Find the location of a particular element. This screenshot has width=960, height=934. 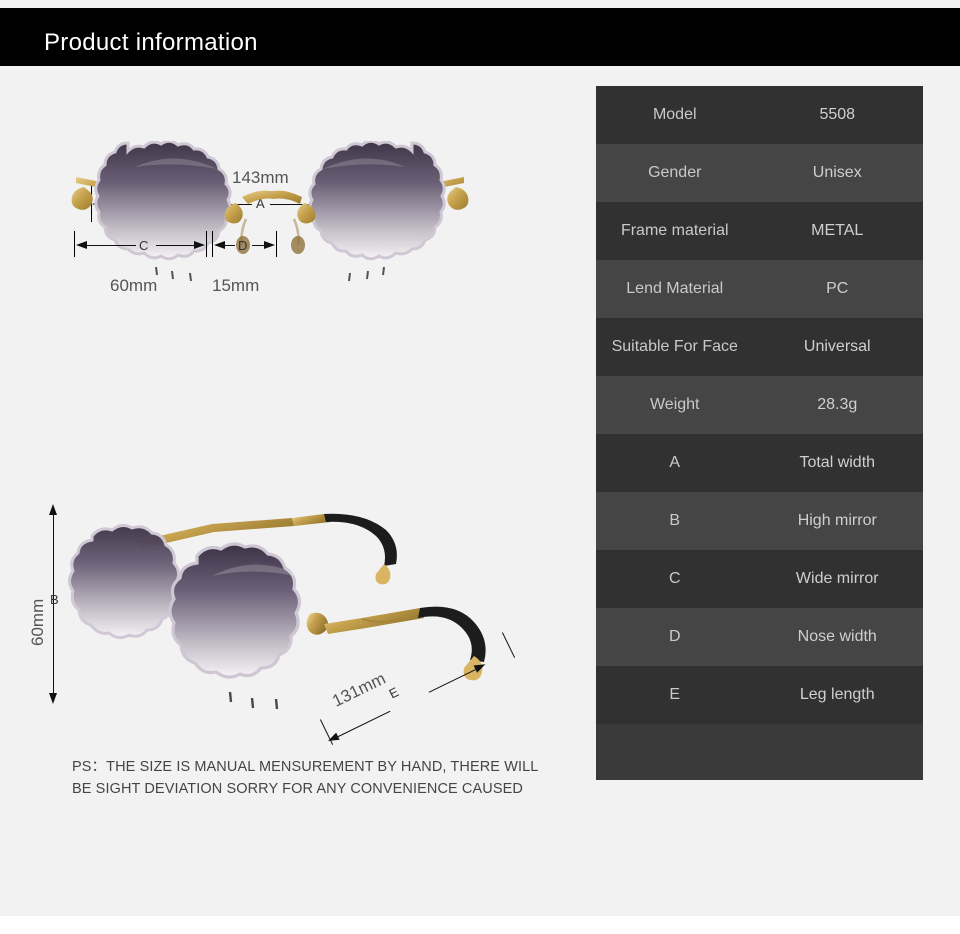

page-title: Product information is located at coordinates (151, 42).